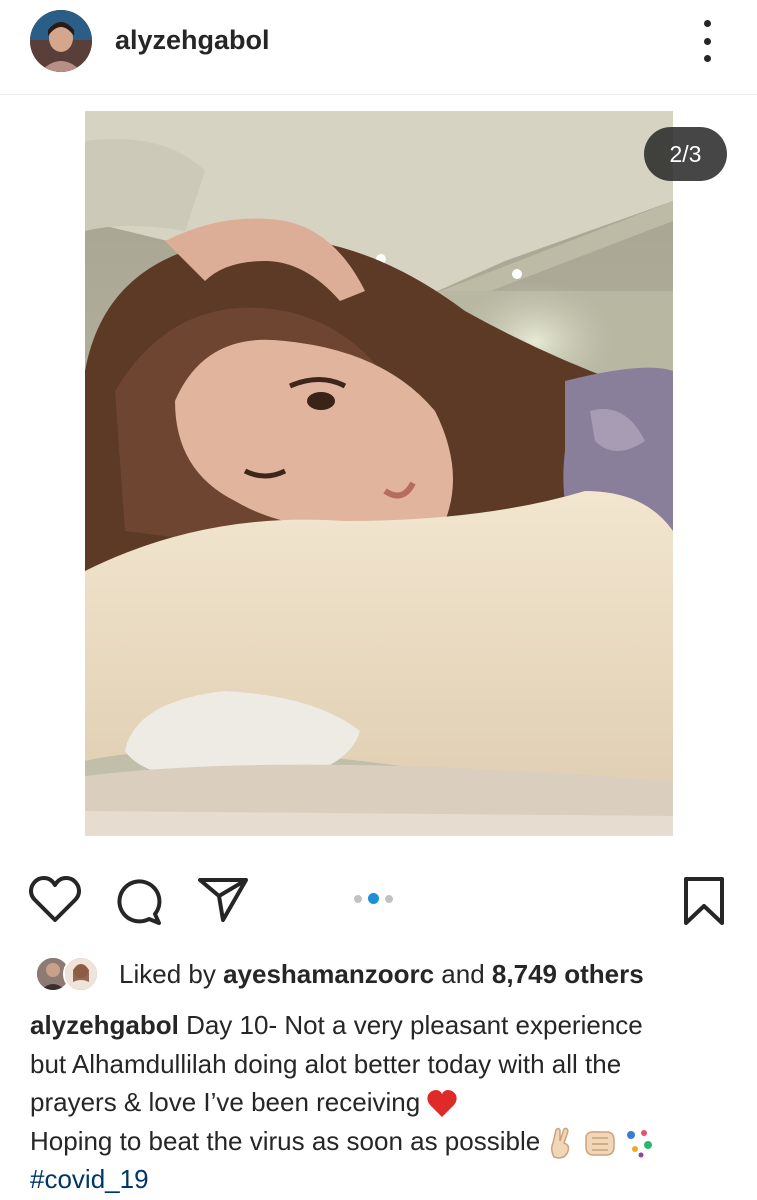  Describe the element at coordinates (192, 40) in the screenshot. I see `post-username: alyzehgabol` at that location.